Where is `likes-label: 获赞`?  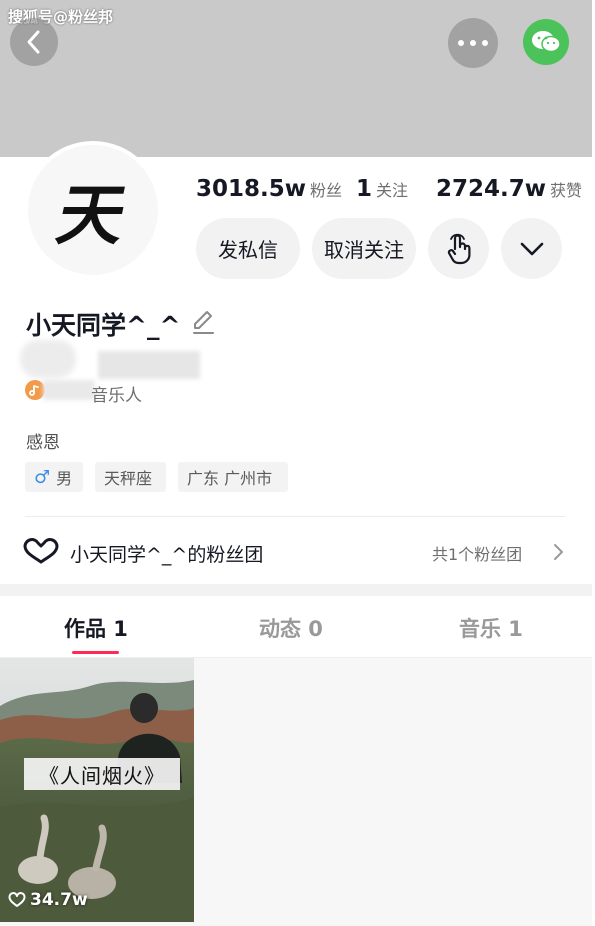
likes-label: 获赞 is located at coordinates (566, 190).